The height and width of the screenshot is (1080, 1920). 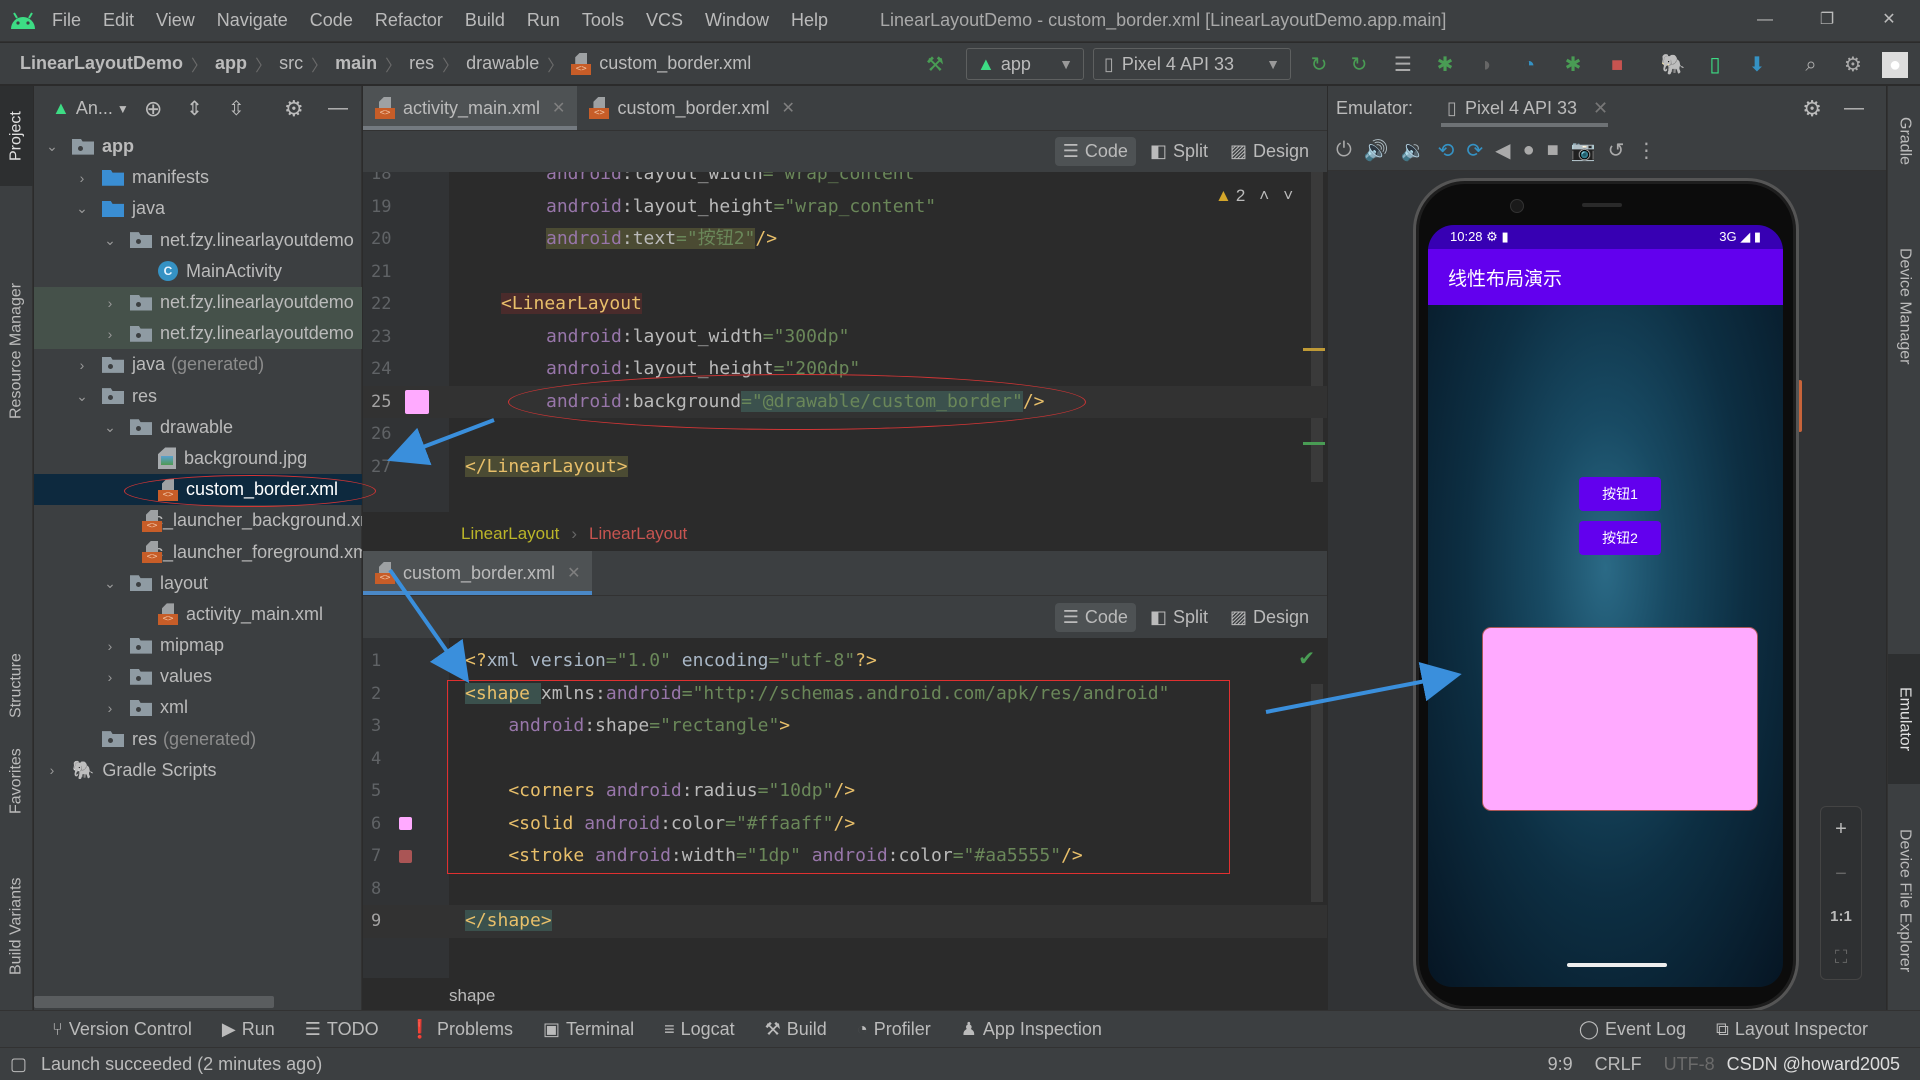 What do you see at coordinates (1605, 606) in the screenshot?
I see `phone-screen: 10:28 ⚙ ▮ 3G ◢ ▮ 线性布局演示 按钮1 按钮2` at bounding box center [1605, 606].